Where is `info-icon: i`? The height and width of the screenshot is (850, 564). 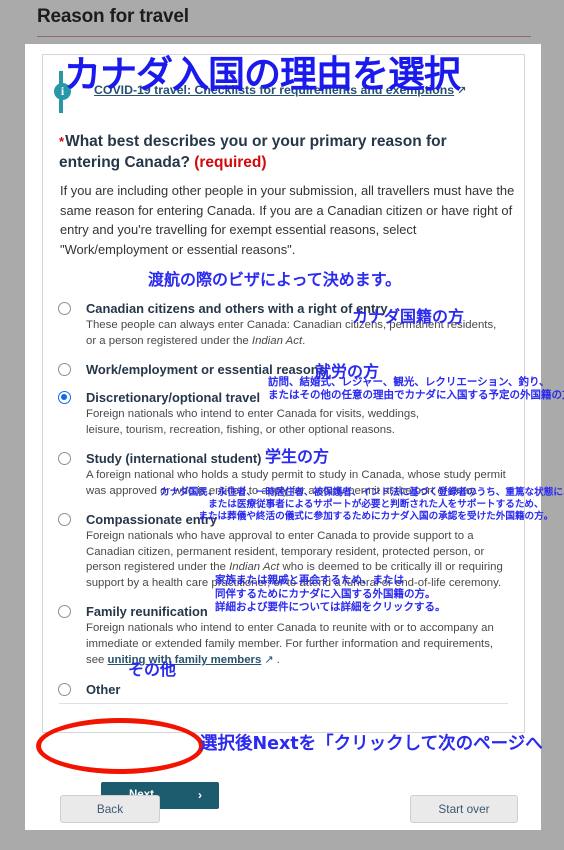
info-icon: i is located at coordinates (62, 91).